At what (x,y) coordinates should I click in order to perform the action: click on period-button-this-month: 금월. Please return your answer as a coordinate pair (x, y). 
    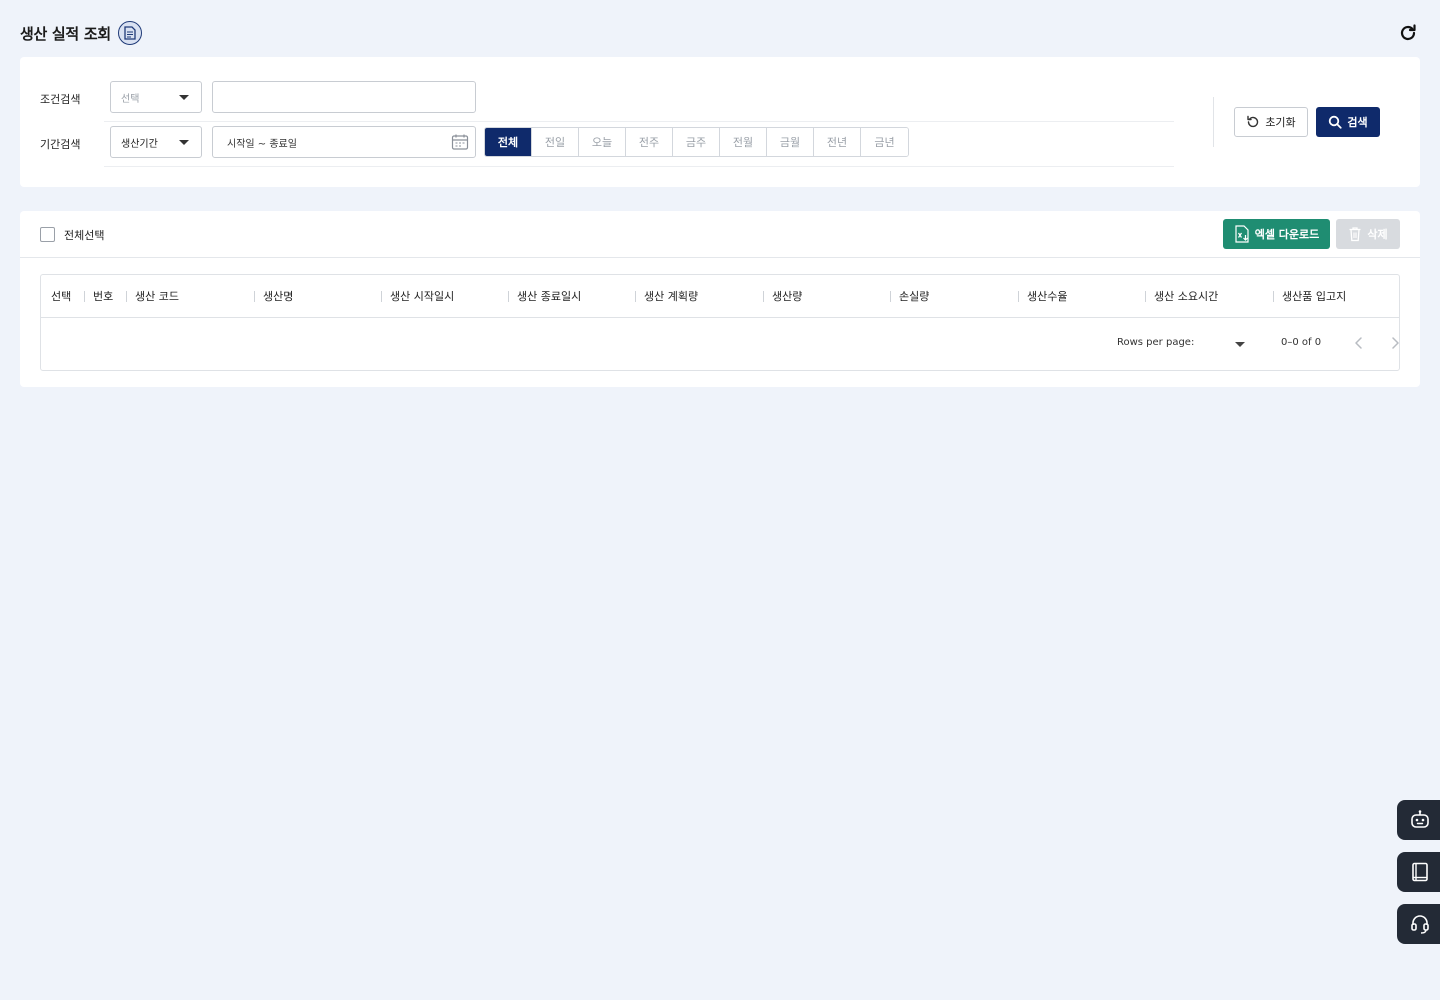
    Looking at the image, I should click on (790, 142).